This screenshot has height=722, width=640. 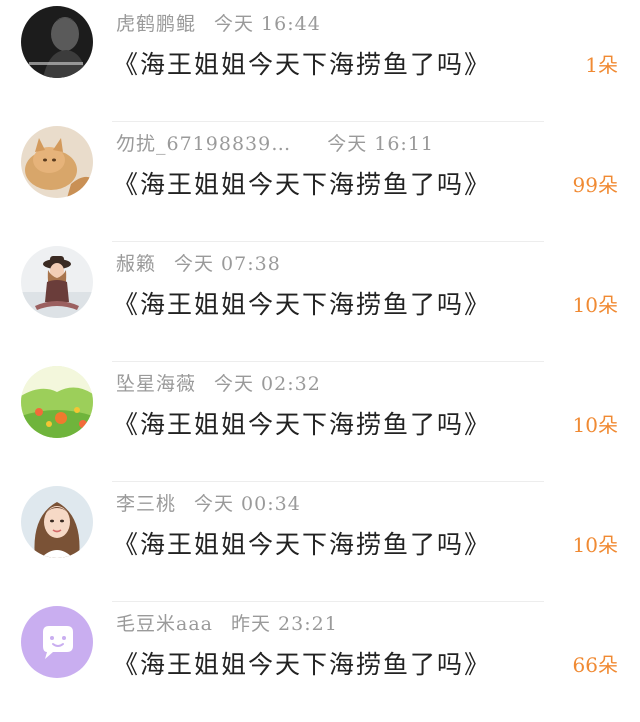 I want to click on chat-bubble-avatar, so click(x=57, y=642).